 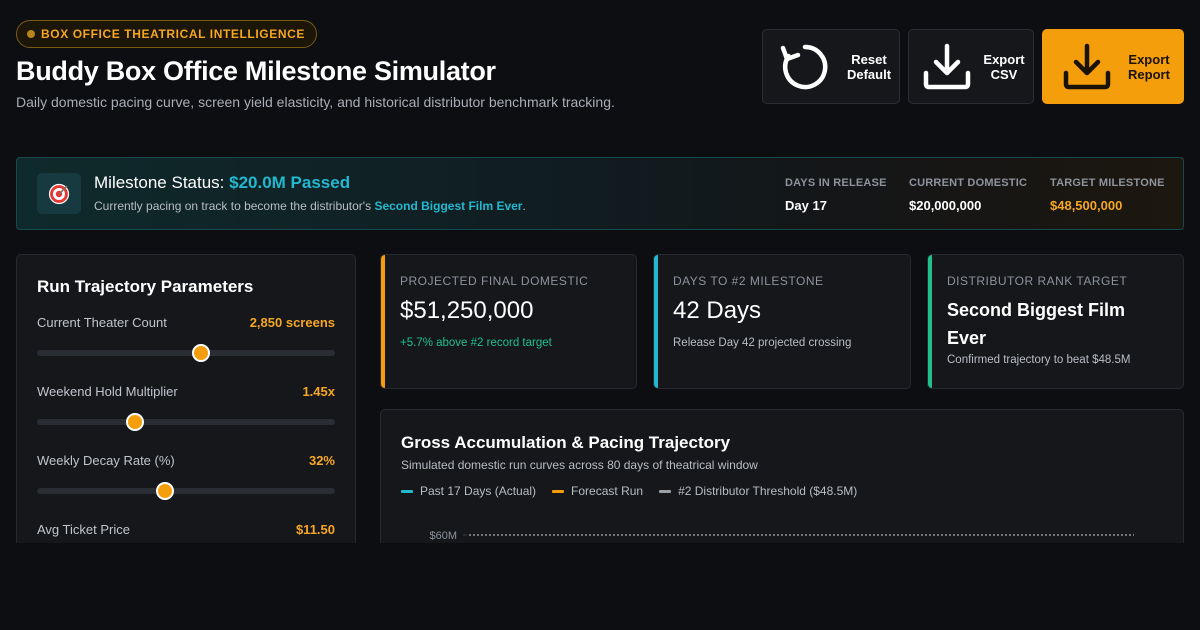 I want to click on legend-item-threshold: #2 Distributor Threshold ($48.5M), so click(x=758, y=491).